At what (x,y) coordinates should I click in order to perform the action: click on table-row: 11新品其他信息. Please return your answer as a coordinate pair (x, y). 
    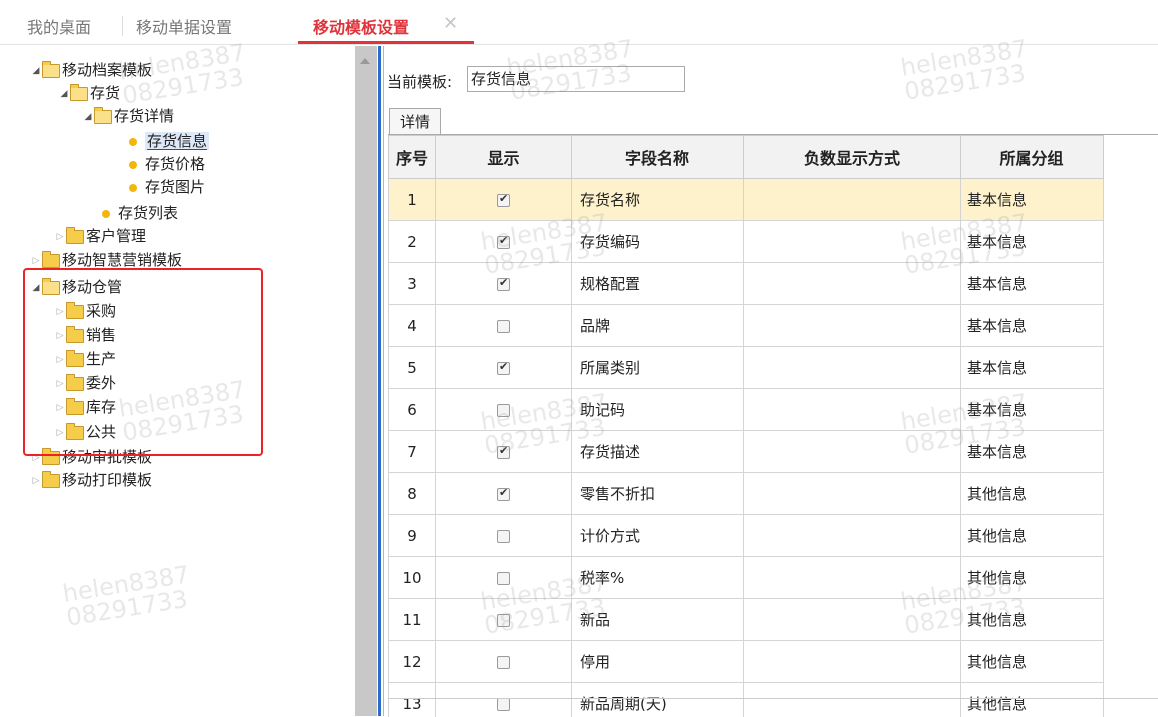
    Looking at the image, I should click on (746, 620).